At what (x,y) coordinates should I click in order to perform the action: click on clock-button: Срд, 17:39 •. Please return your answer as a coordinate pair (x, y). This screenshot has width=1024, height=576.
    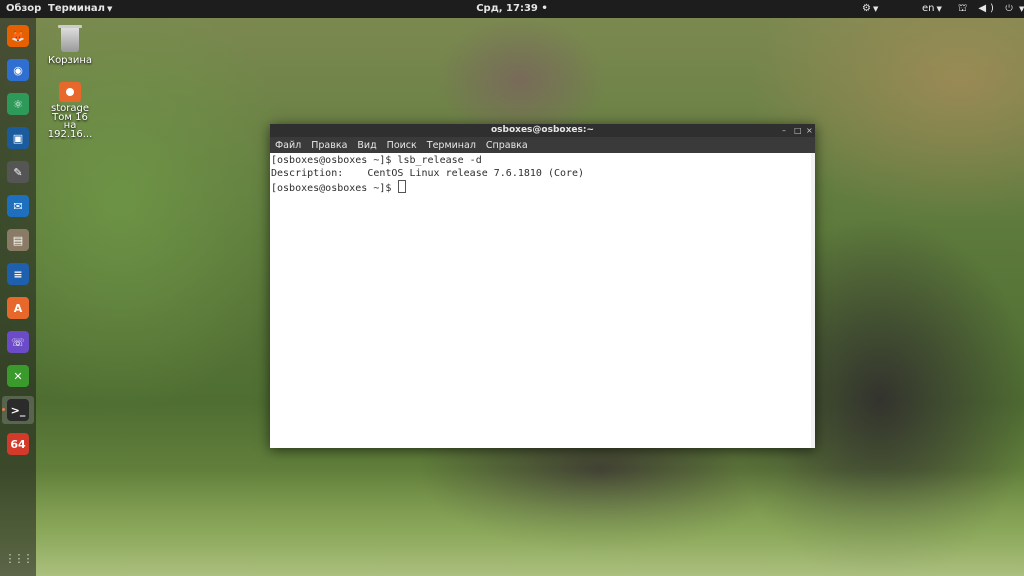
    Looking at the image, I should click on (512, 8).